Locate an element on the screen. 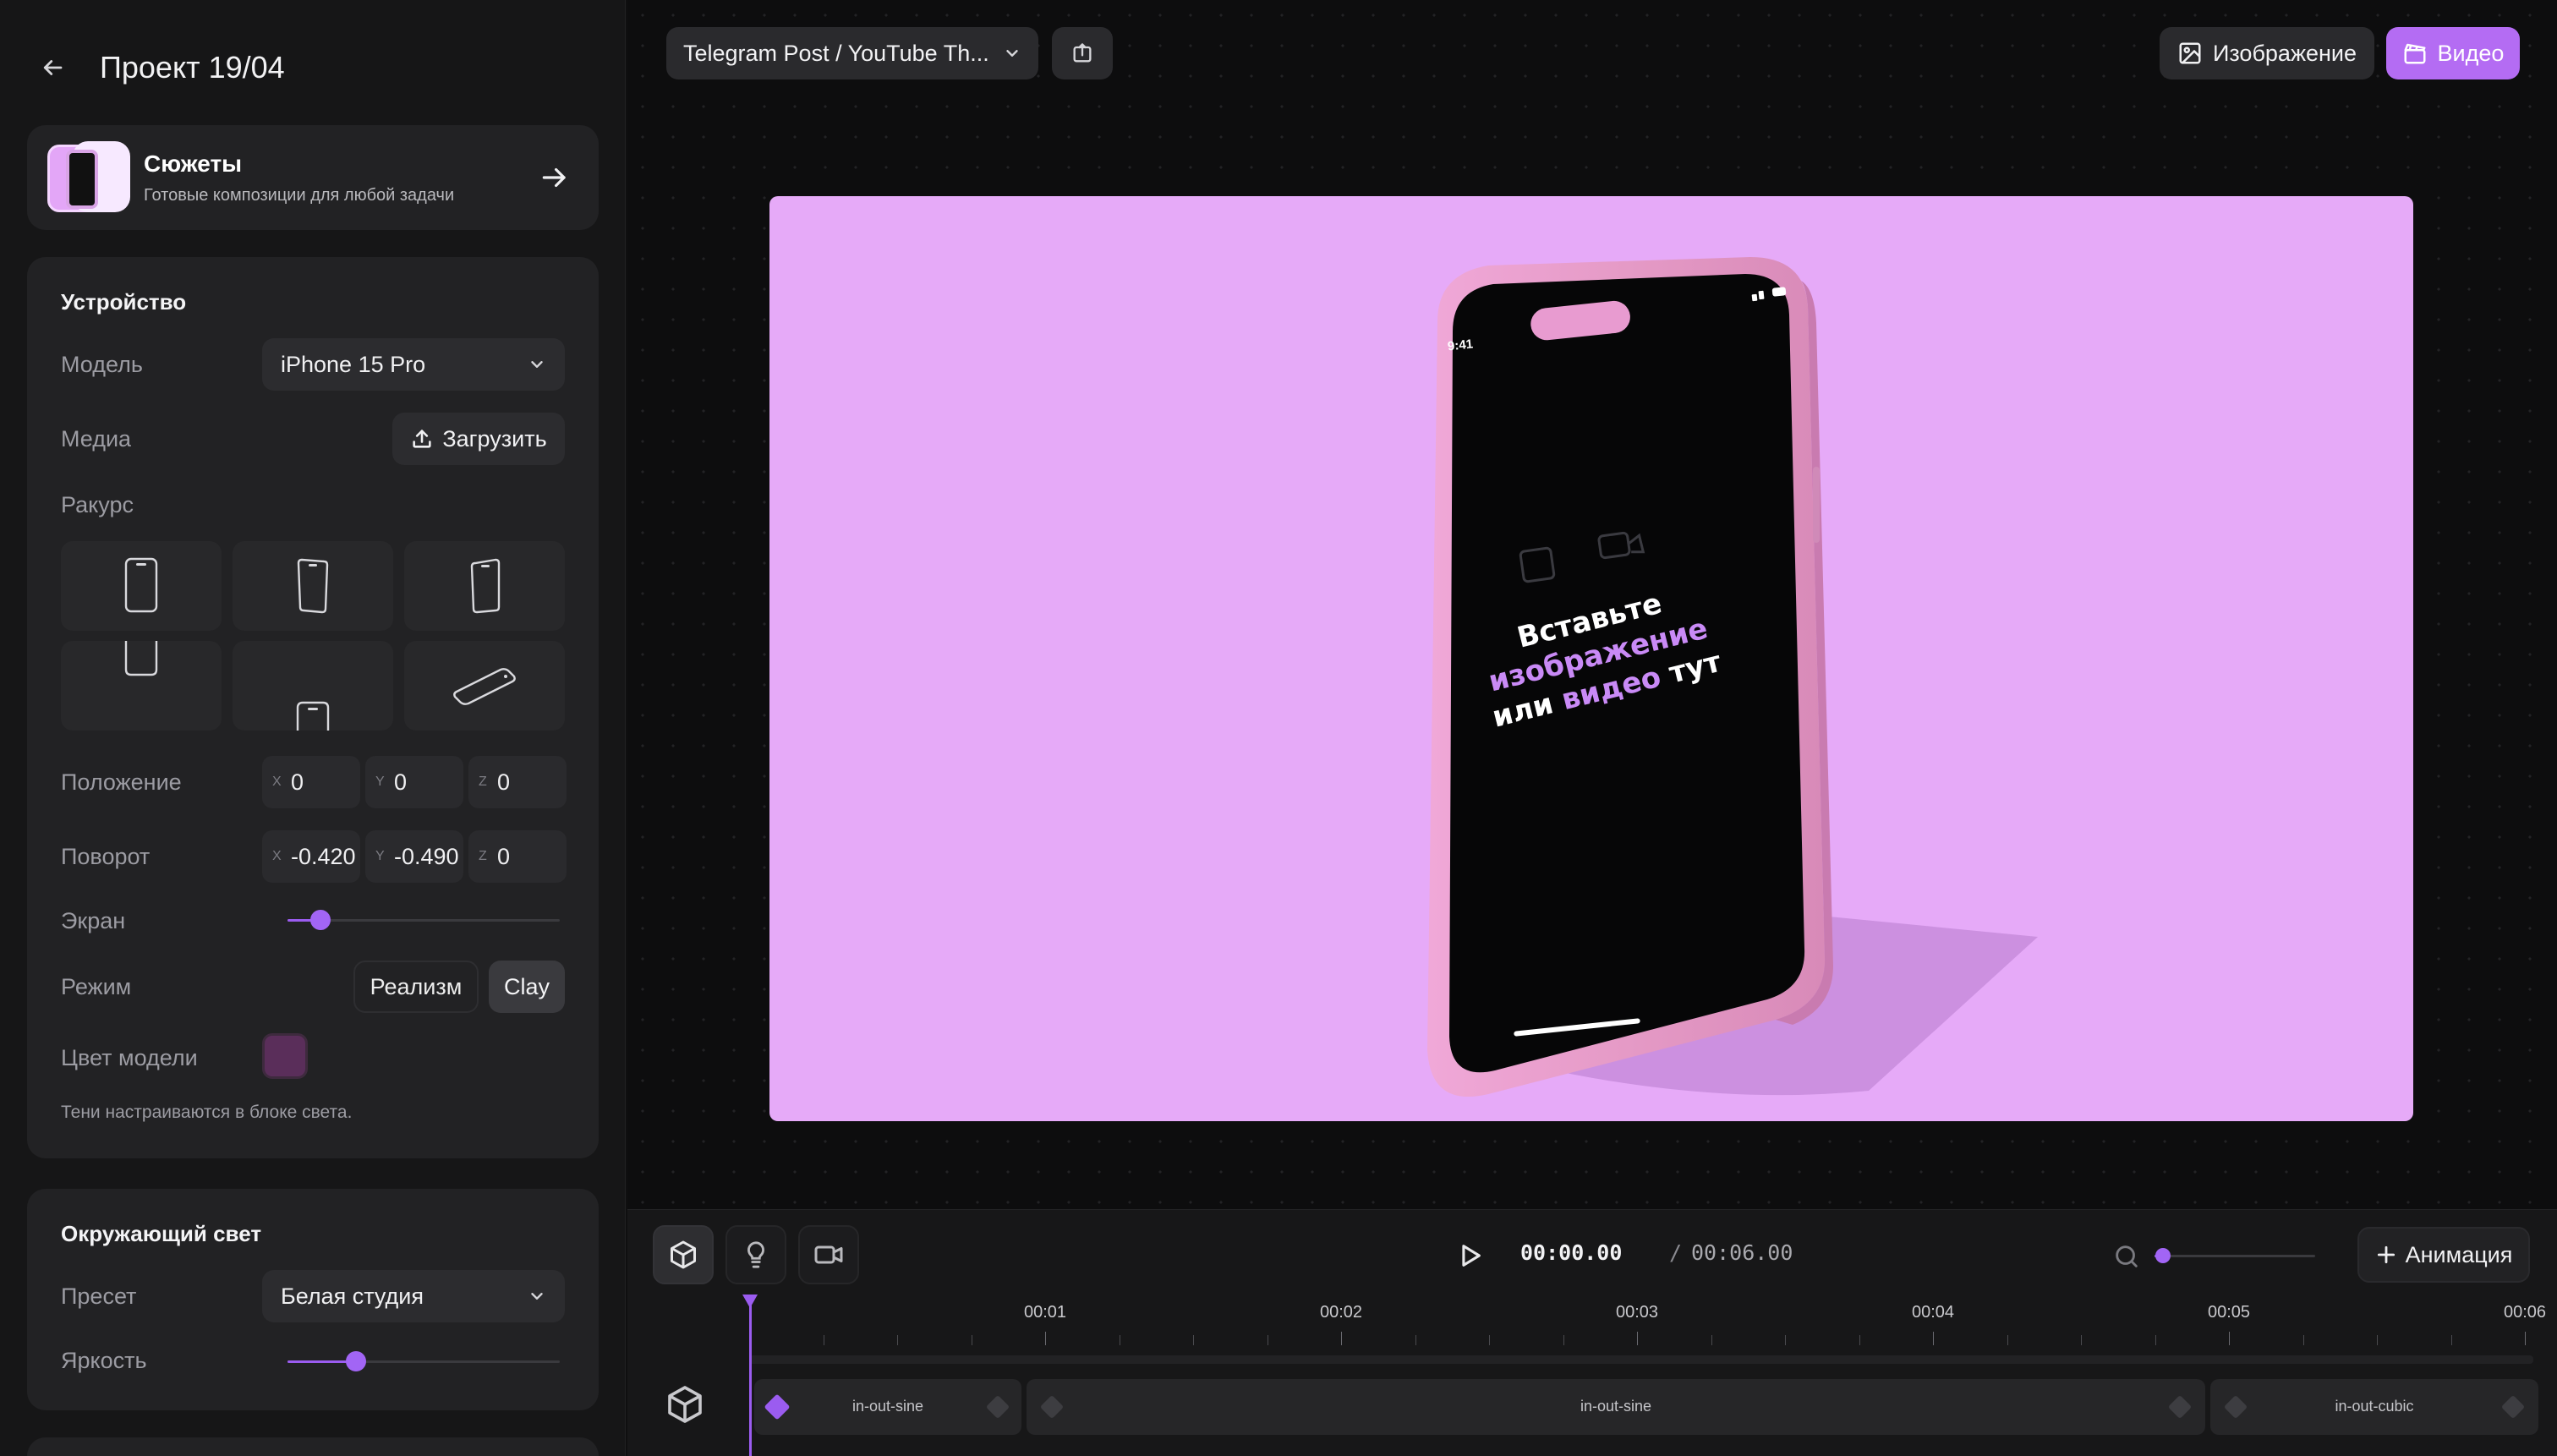  phone-angled-icon is located at coordinates (313, 586).